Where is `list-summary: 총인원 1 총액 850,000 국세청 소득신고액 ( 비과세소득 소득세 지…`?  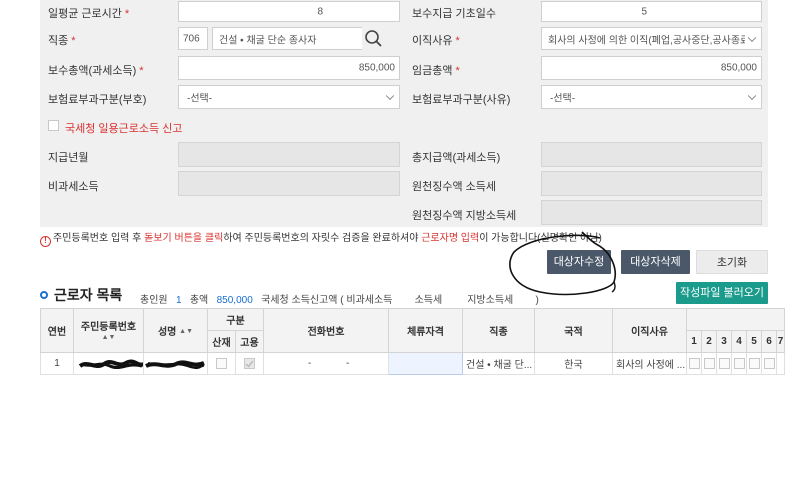
list-summary: 총인원 1 총액 850,000 국세청 소득신고액 ( 비과세소득 소득세 지… is located at coordinates (339, 300).